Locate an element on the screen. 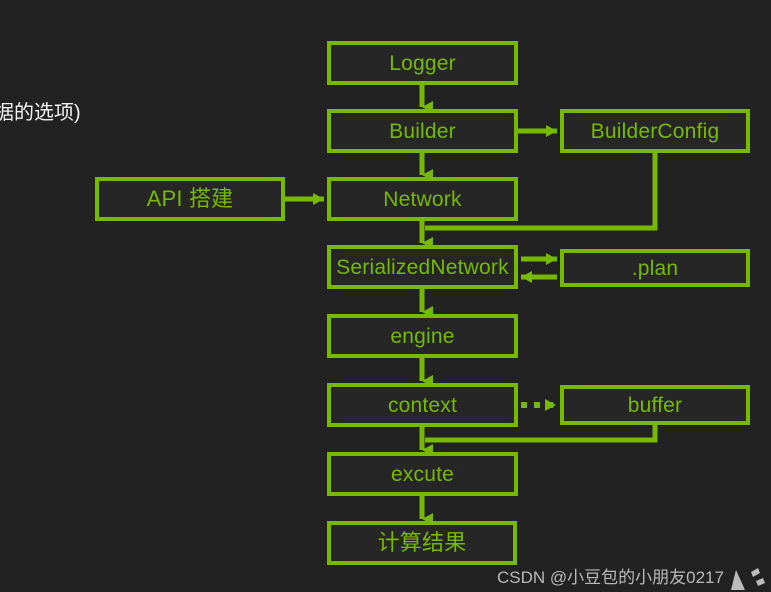 Image resolution: width=771 pixels, height=592 pixels. node-result: 计算结果 is located at coordinates (422, 543).